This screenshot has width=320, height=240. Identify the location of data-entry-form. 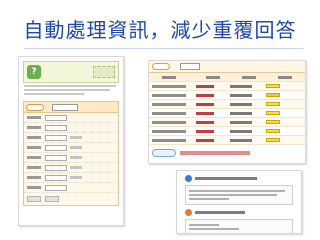
(71, 153).